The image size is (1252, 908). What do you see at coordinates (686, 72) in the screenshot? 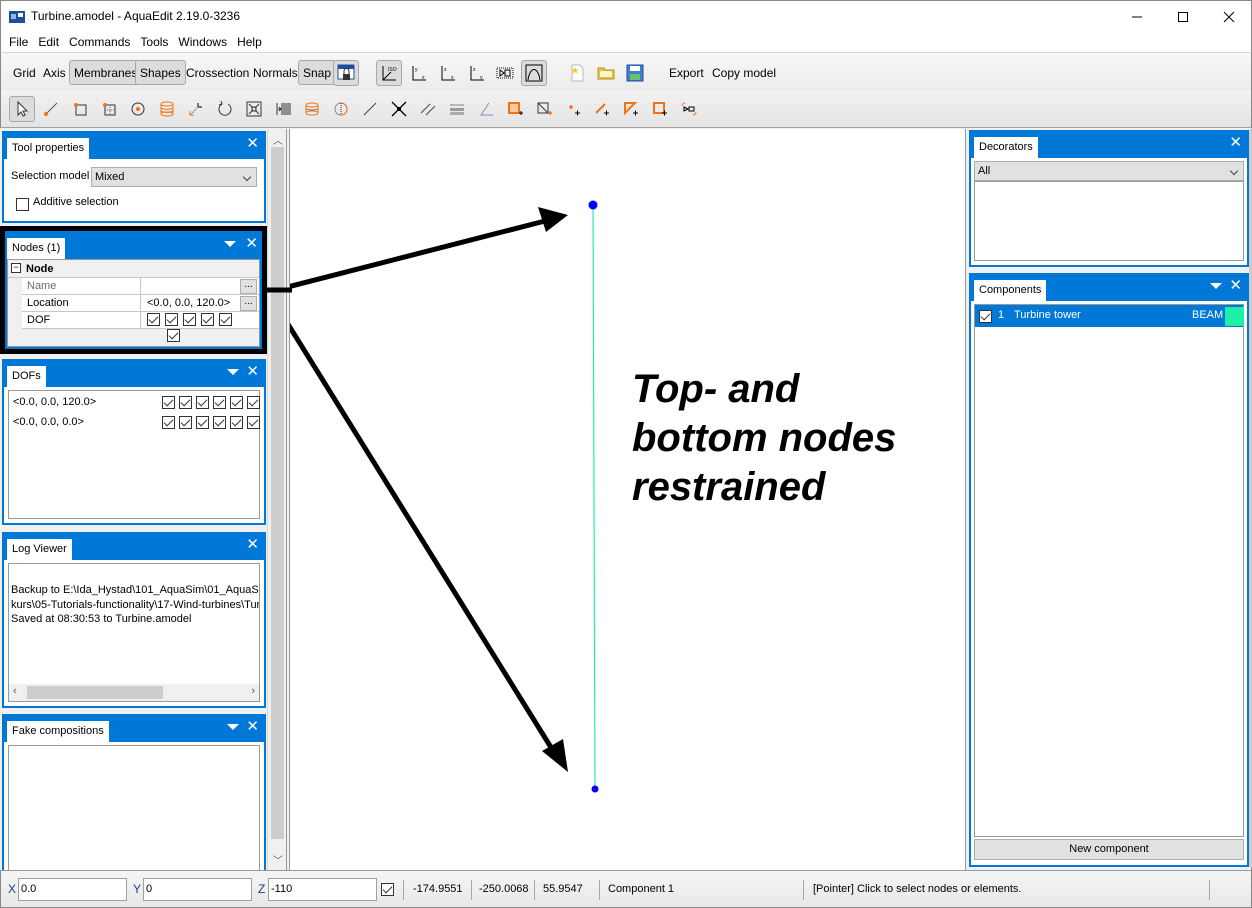
I see `export-button: Export` at bounding box center [686, 72].